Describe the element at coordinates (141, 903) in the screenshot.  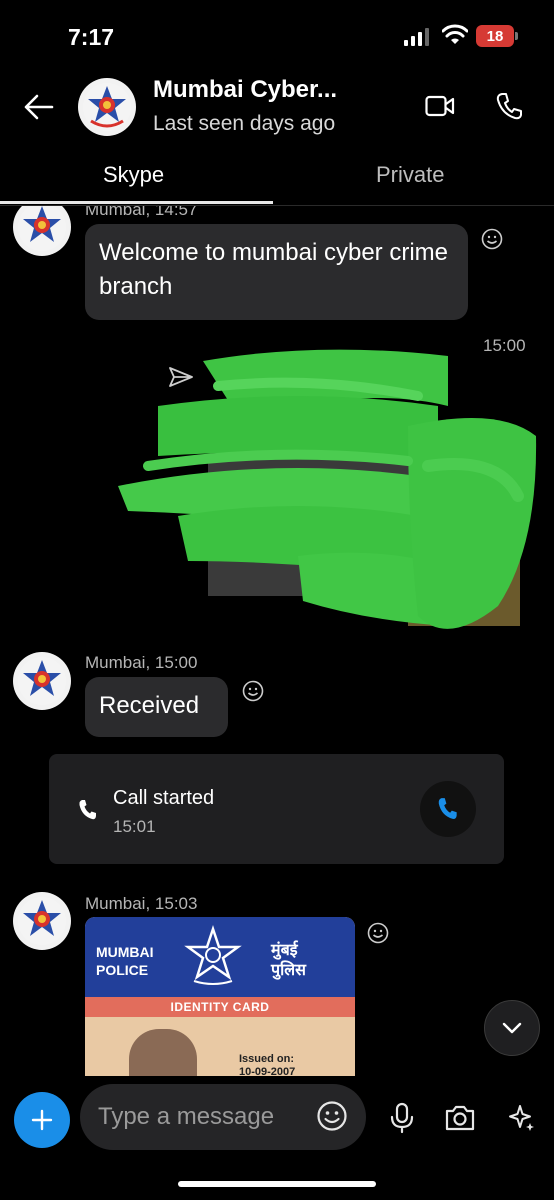
I see `sender-meta: Mumbai, 15:03` at that location.